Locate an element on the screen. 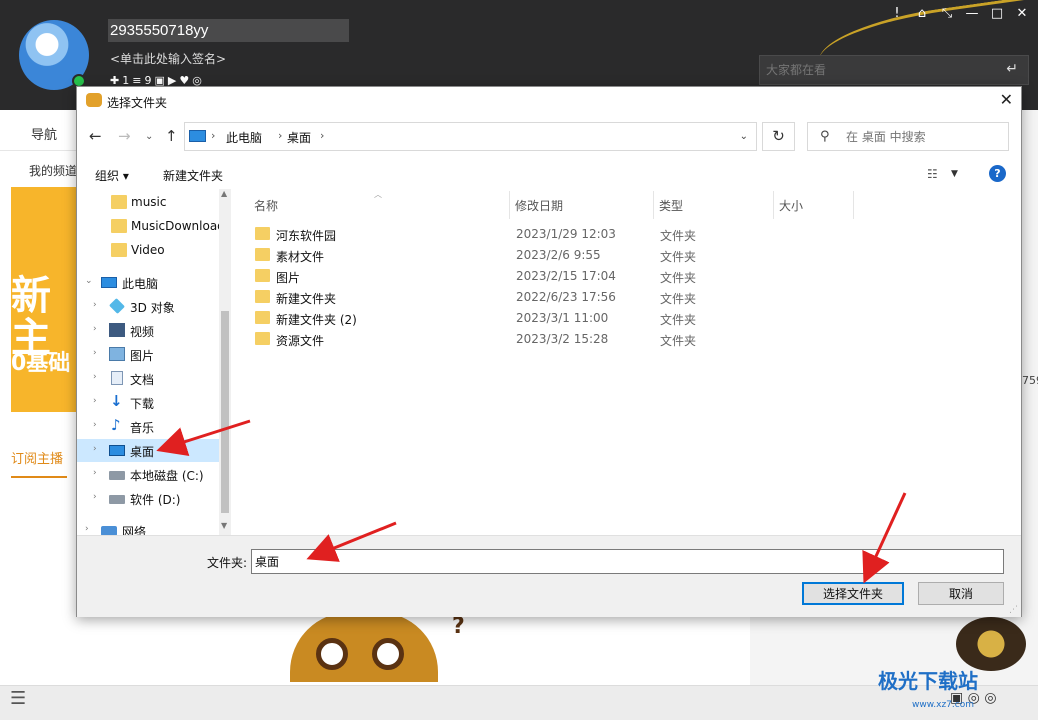 Image resolution: width=1038 pixels, height=720 pixels. help-icon: ? is located at coordinates (997, 173).